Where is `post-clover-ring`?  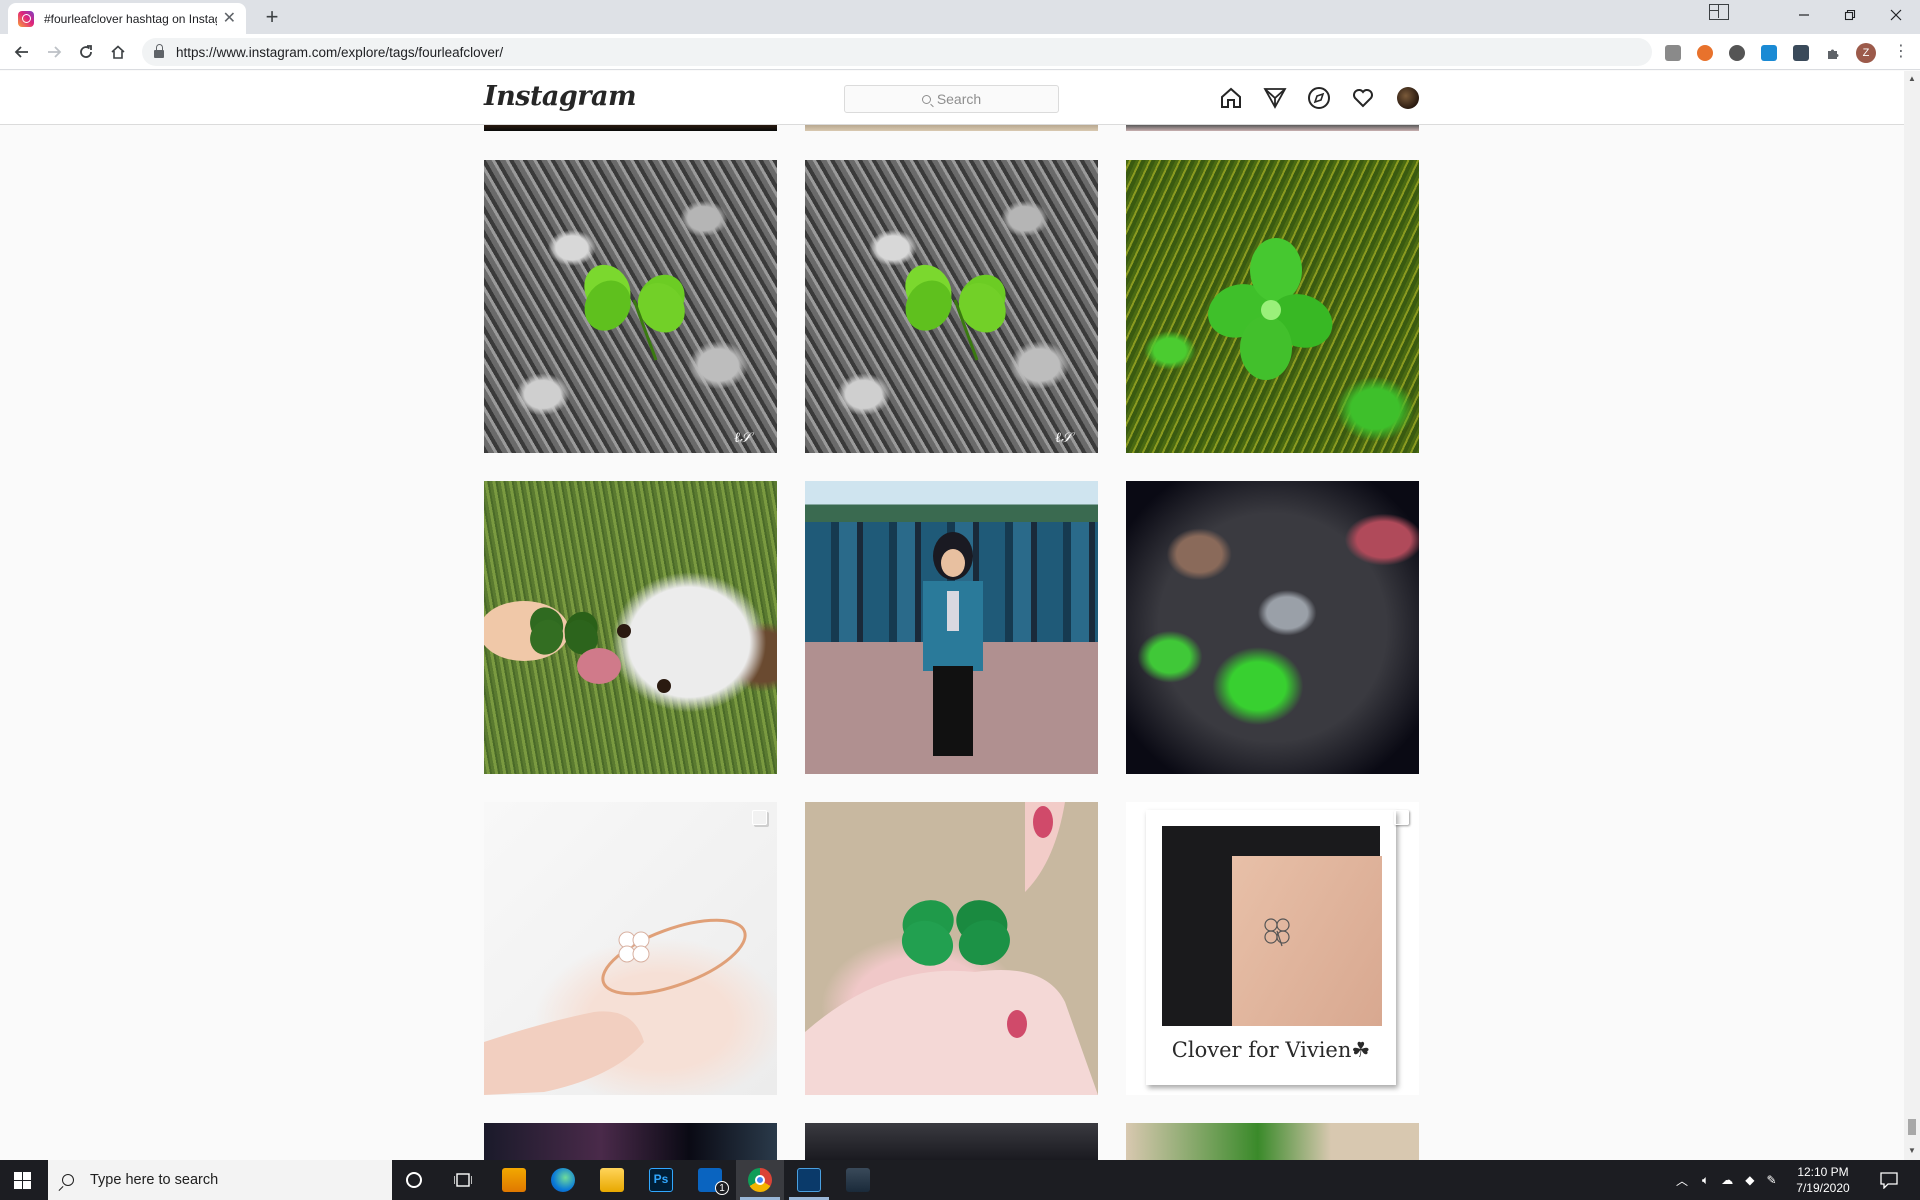 post-clover-ring is located at coordinates (630, 948).